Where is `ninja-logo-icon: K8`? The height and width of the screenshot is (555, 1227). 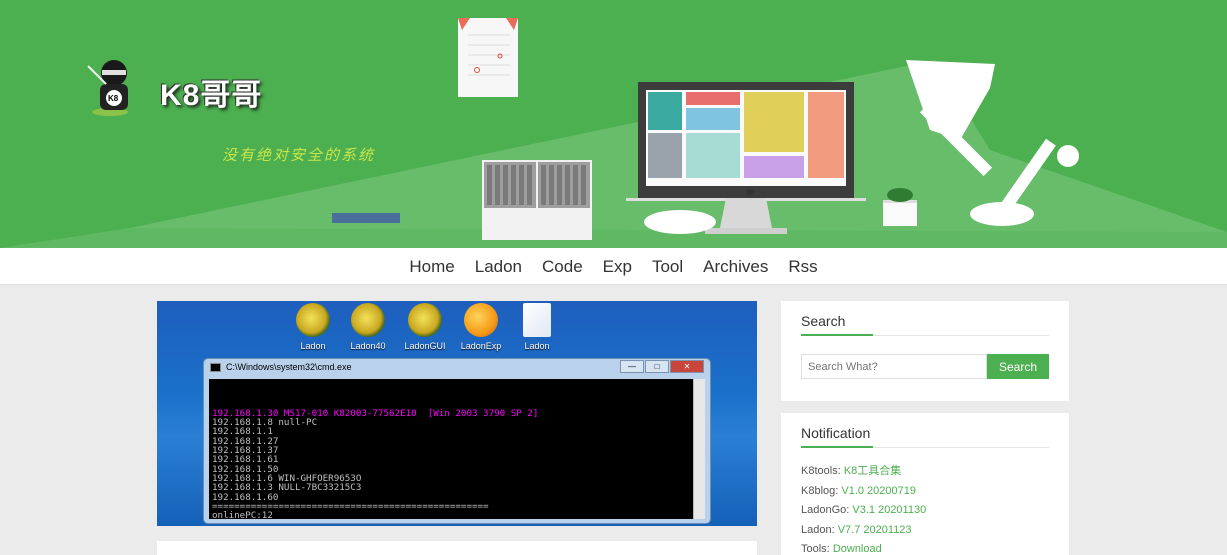 ninja-logo-icon: K8 is located at coordinates (107, 88).